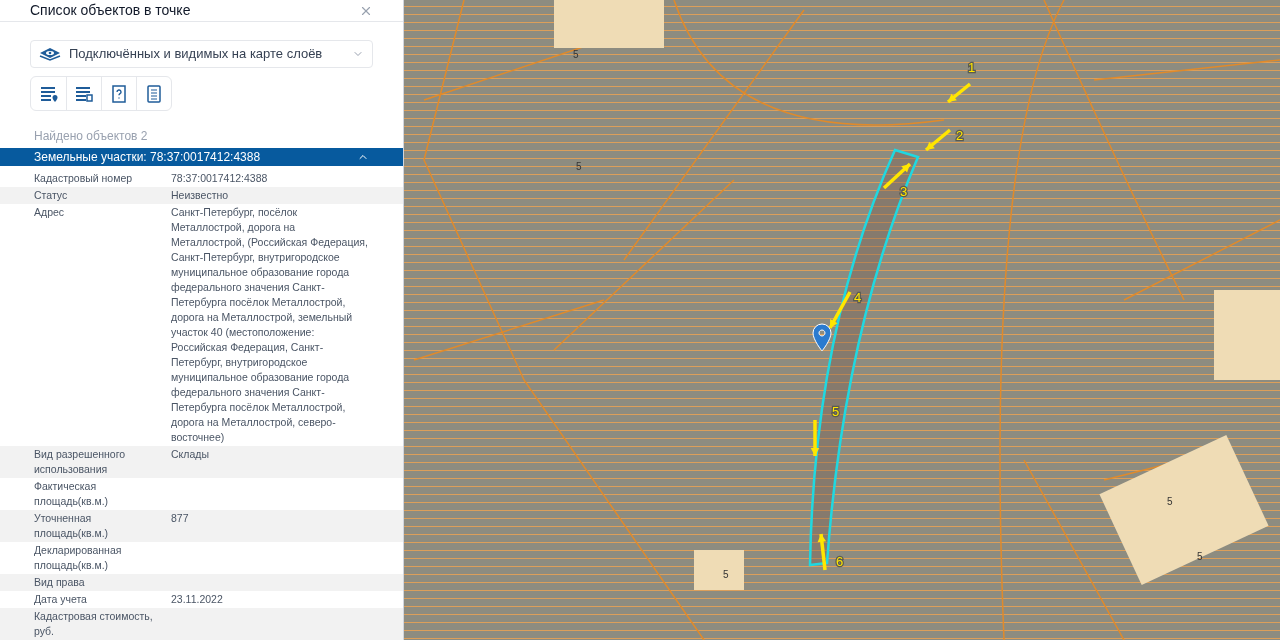 This screenshot has height=640, width=1280. I want to click on attribute-value: 877, so click(180, 518).